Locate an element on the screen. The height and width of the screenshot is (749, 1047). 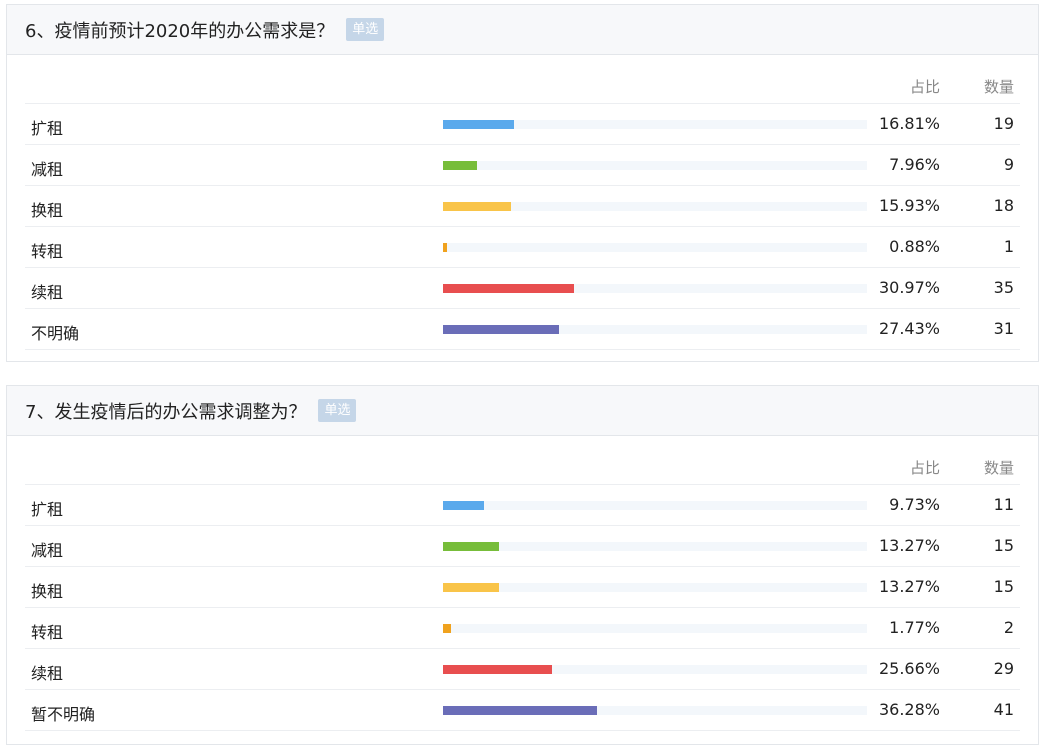
table-row: 扩租 9.73% 11 is located at coordinates (522, 505).